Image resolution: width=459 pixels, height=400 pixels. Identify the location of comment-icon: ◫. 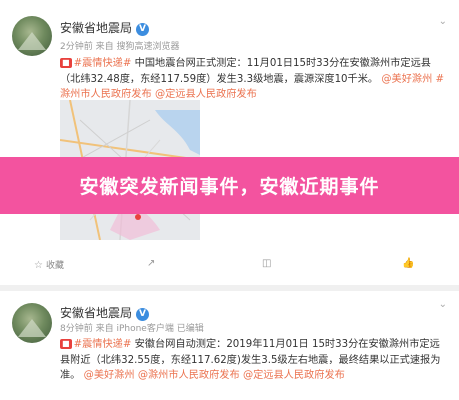
(267, 263).